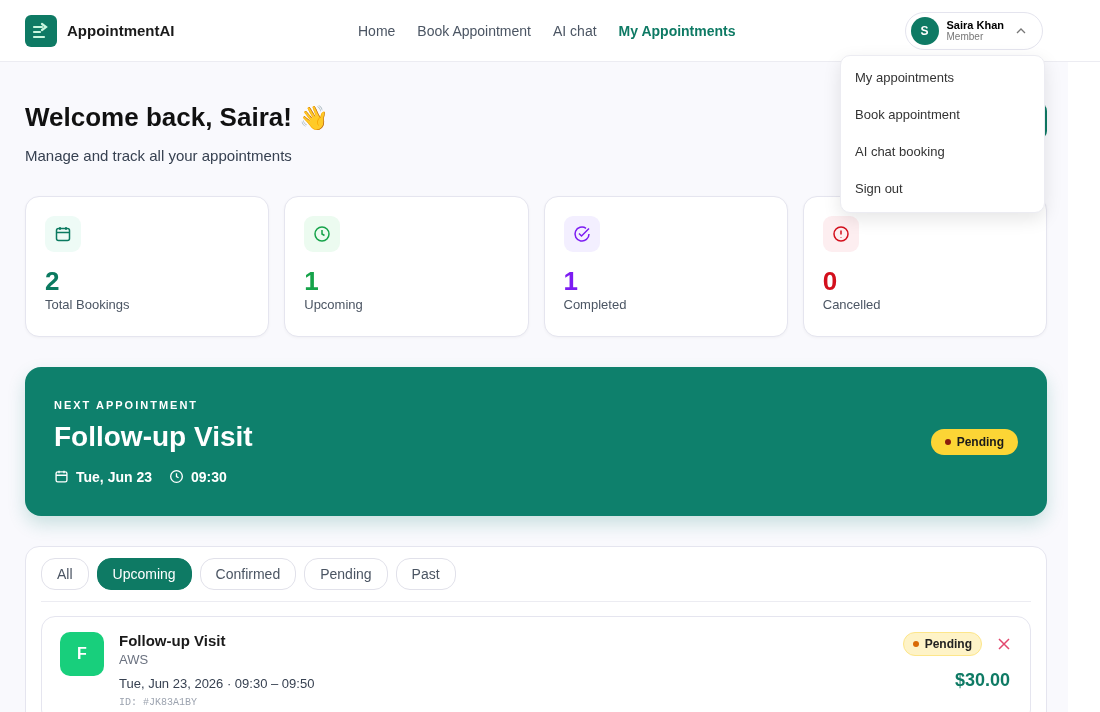 The width and height of the screenshot is (1100, 712). I want to click on logo-icon, so click(41, 30).